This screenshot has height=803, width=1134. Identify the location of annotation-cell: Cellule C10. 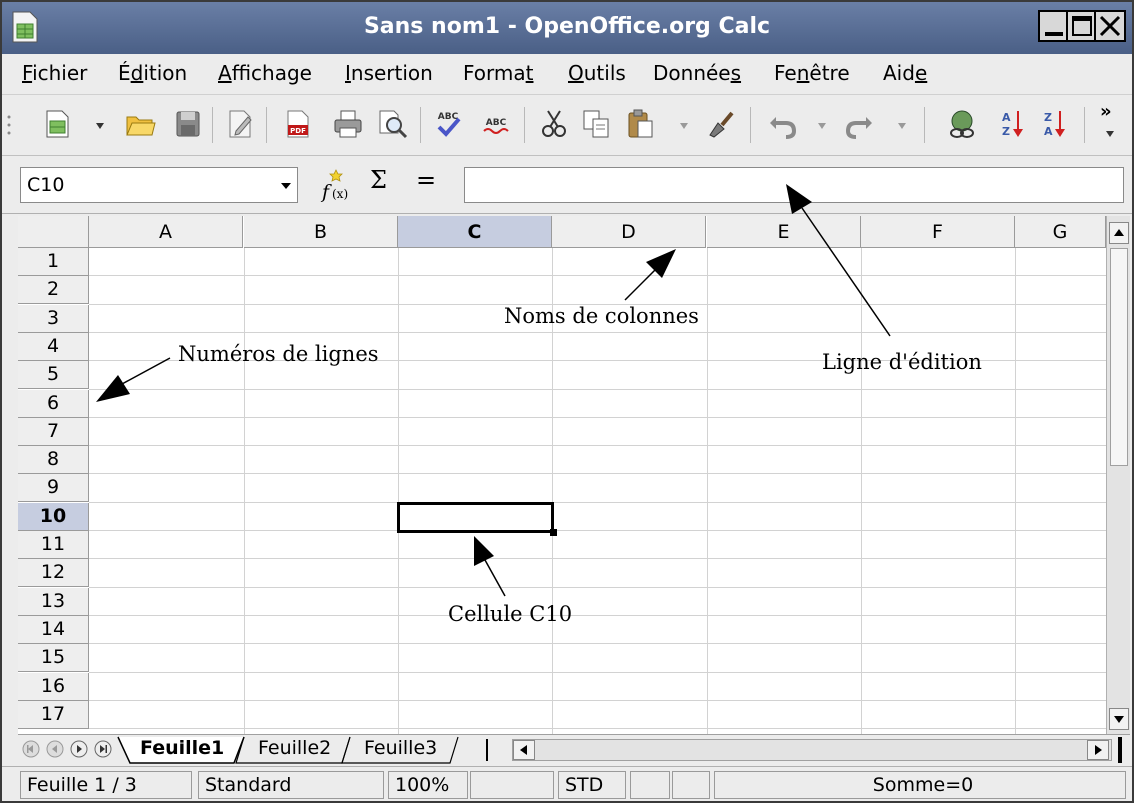
(510, 614).